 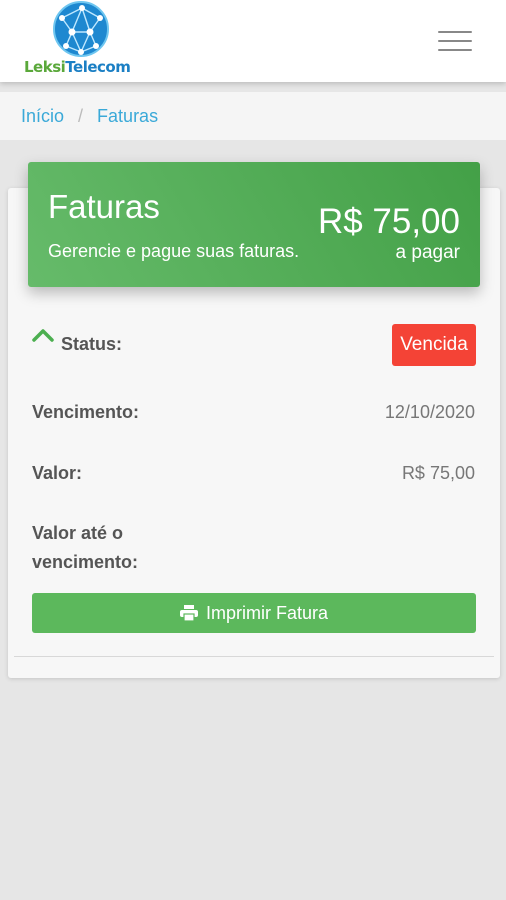 What do you see at coordinates (127, 116) in the screenshot?
I see `breadcrumb-current-link: Faturas` at bounding box center [127, 116].